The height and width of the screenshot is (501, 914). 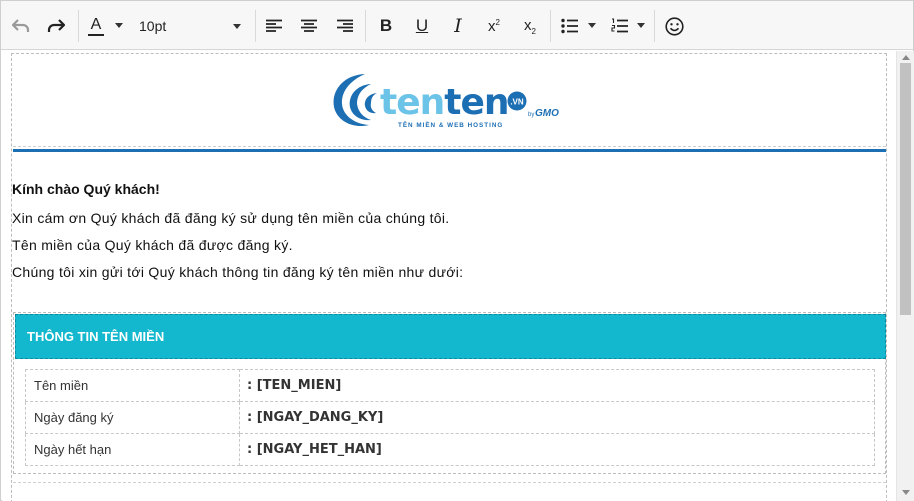 I want to click on numbered-list-icon, so click(x=619, y=25).